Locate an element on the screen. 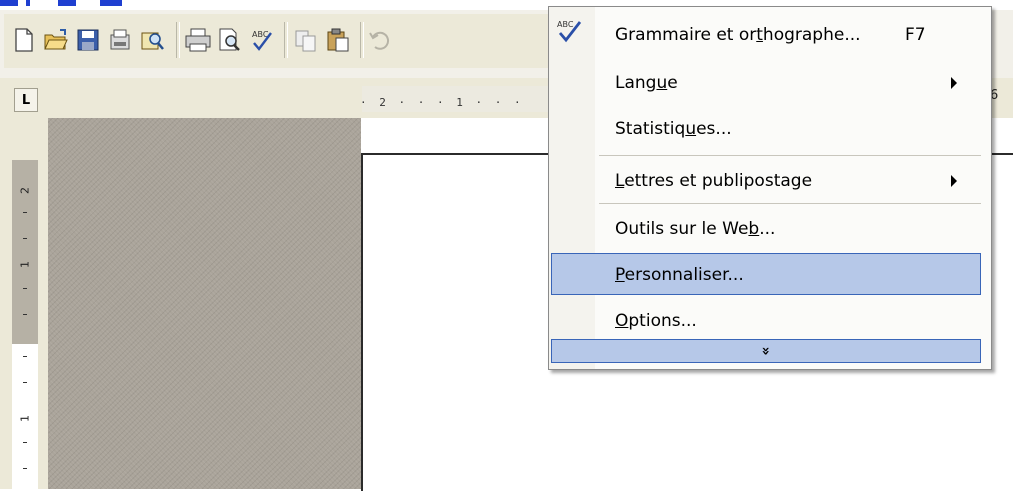  save-icon is located at coordinates (88, 40).